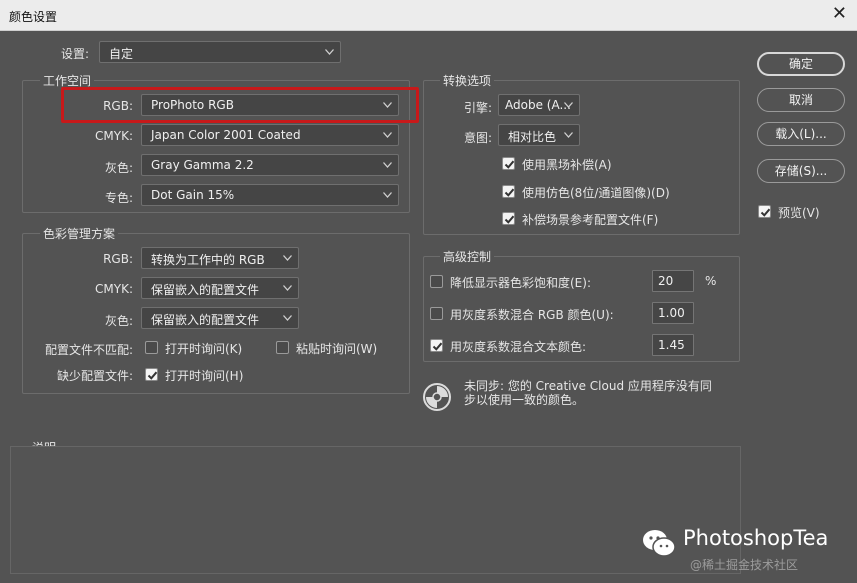  Describe the element at coordinates (270, 165) in the screenshot. I see `workspace-gray-dropdown: Gray Gamma 2.2` at that location.